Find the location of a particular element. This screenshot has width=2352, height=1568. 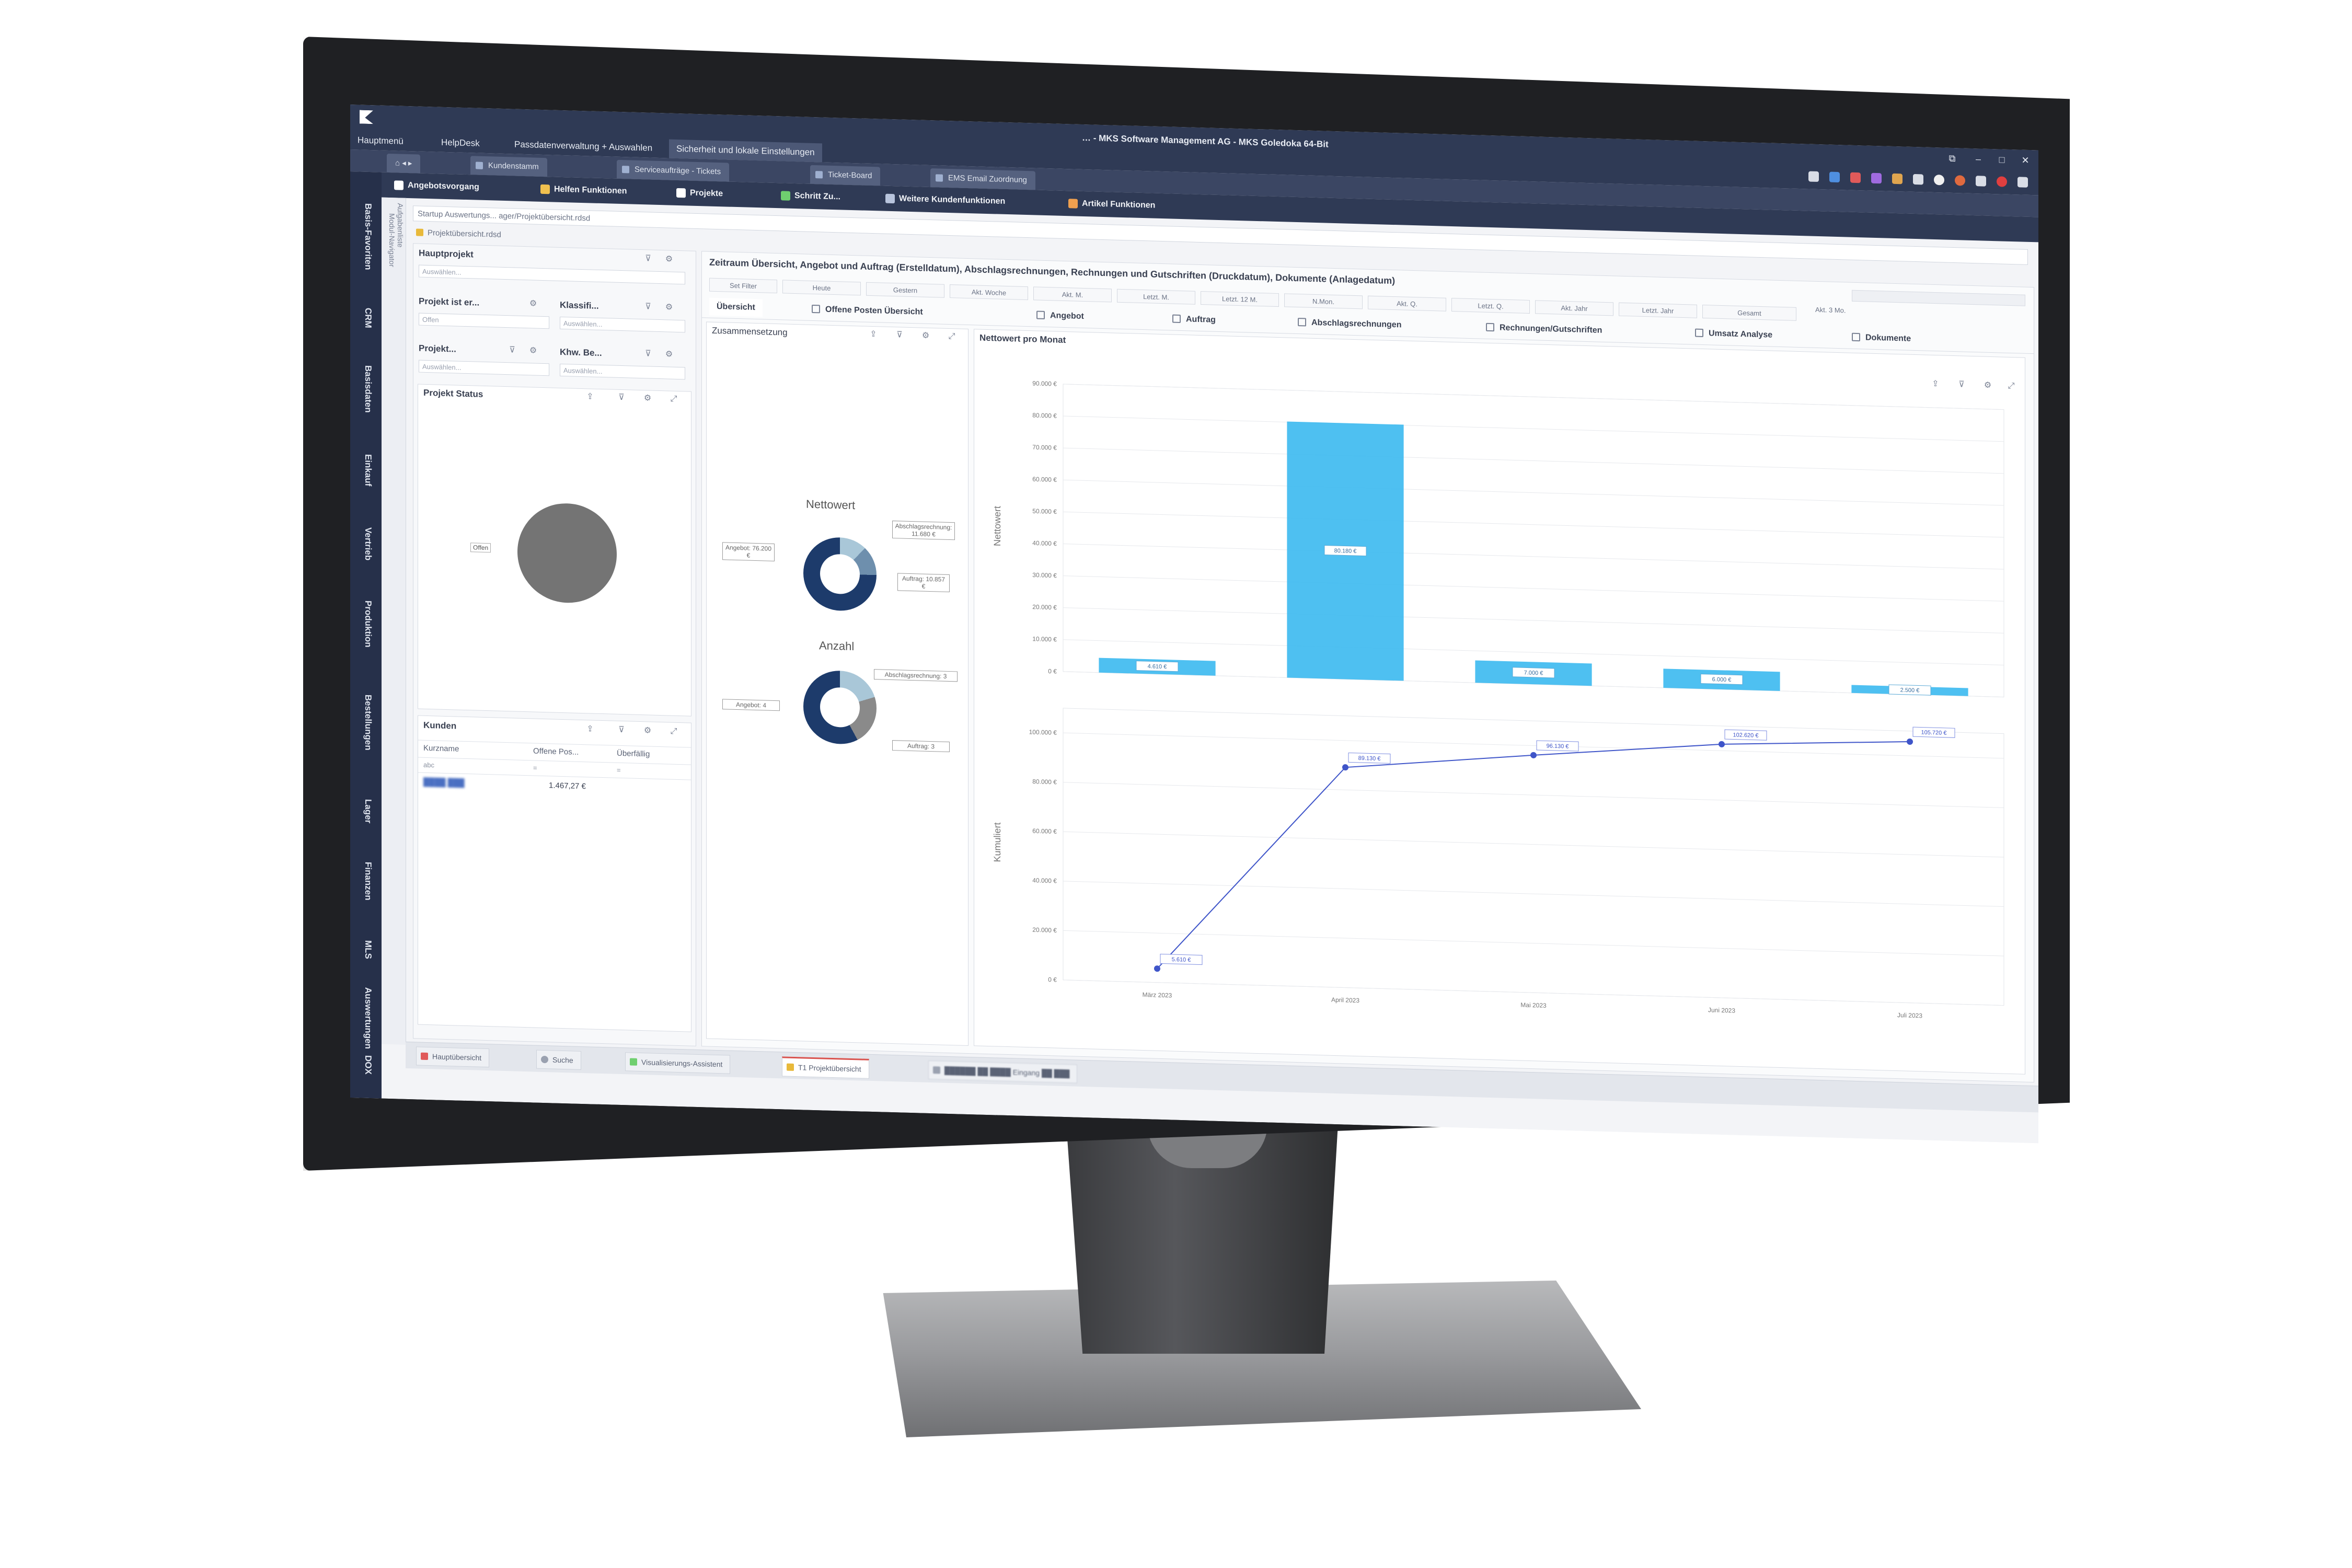

rtab-angebot: Angebot is located at coordinates (1060, 316).